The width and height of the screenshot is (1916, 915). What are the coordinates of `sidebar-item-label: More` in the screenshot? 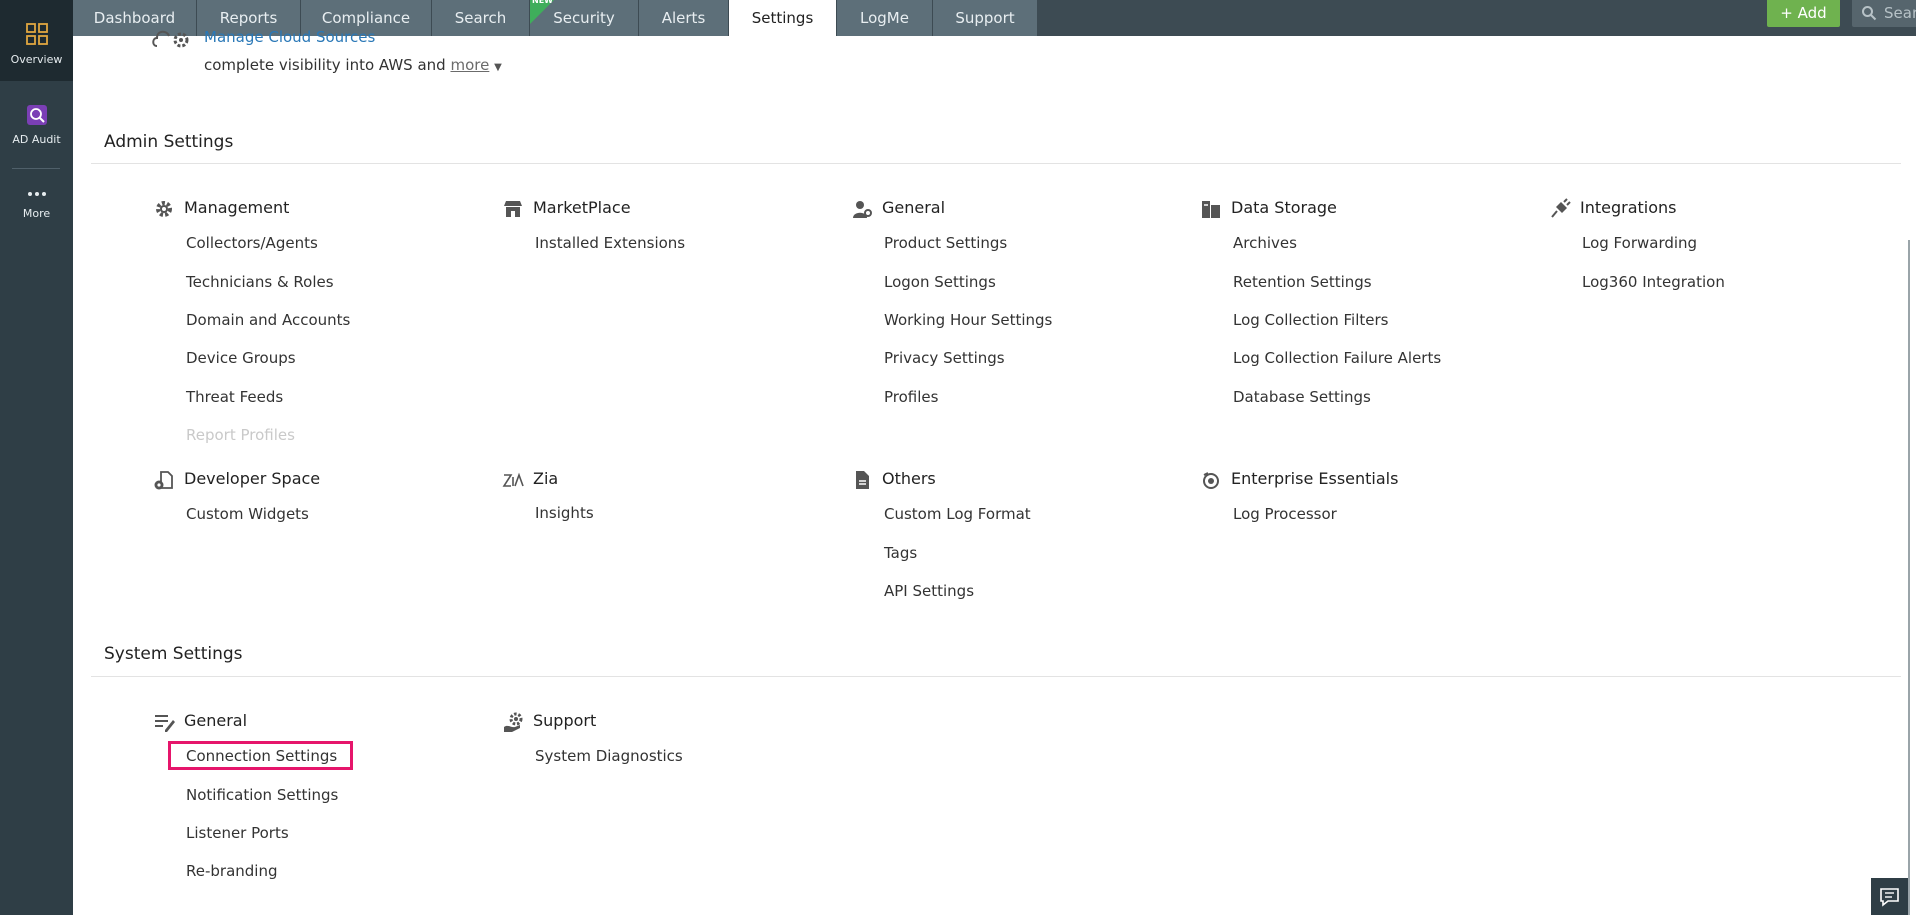 It's located at (36, 213).